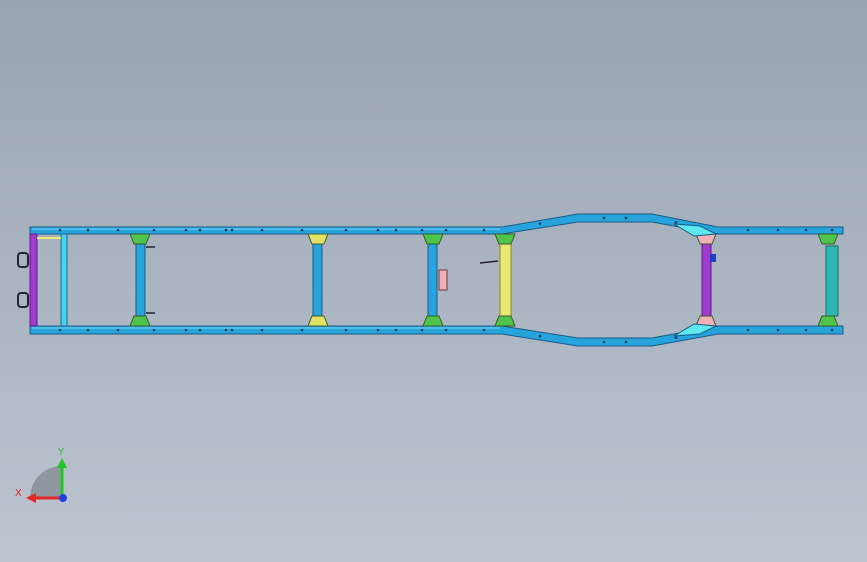 The image size is (867, 562). What do you see at coordinates (18, 493) in the screenshot?
I see `triad-x-label: X` at bounding box center [18, 493].